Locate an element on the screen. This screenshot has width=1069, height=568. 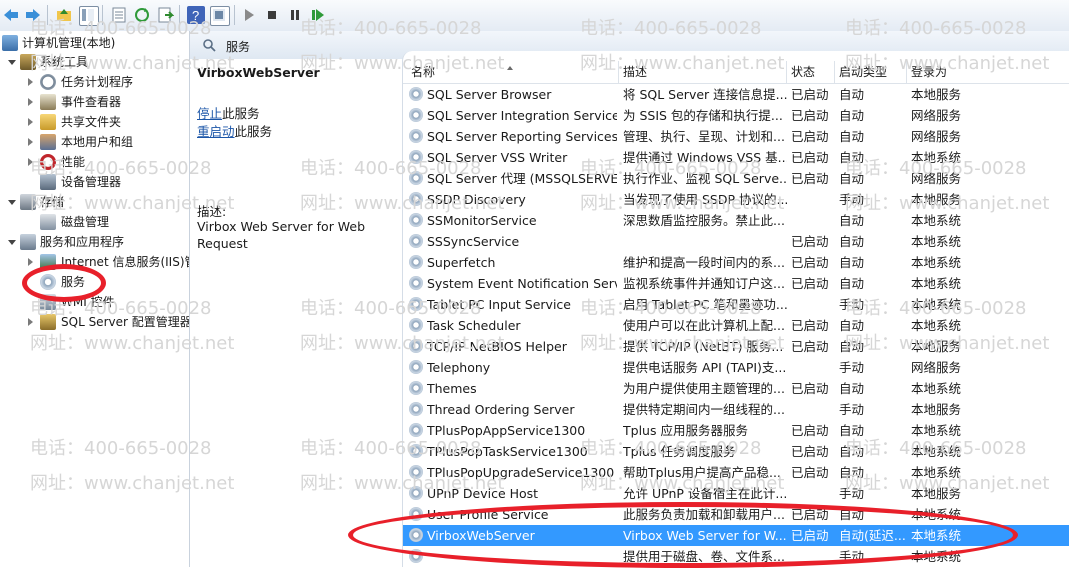
service-logon: 网络服务 is located at coordinates (936, 178).